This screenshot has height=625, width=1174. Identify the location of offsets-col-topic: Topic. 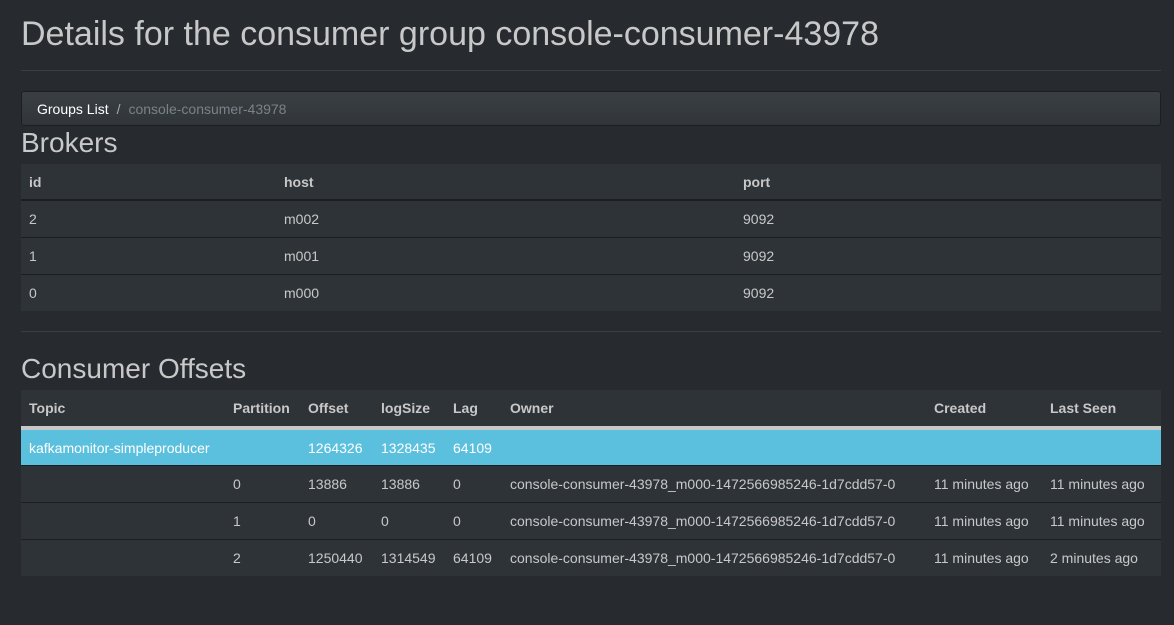
(123, 410).